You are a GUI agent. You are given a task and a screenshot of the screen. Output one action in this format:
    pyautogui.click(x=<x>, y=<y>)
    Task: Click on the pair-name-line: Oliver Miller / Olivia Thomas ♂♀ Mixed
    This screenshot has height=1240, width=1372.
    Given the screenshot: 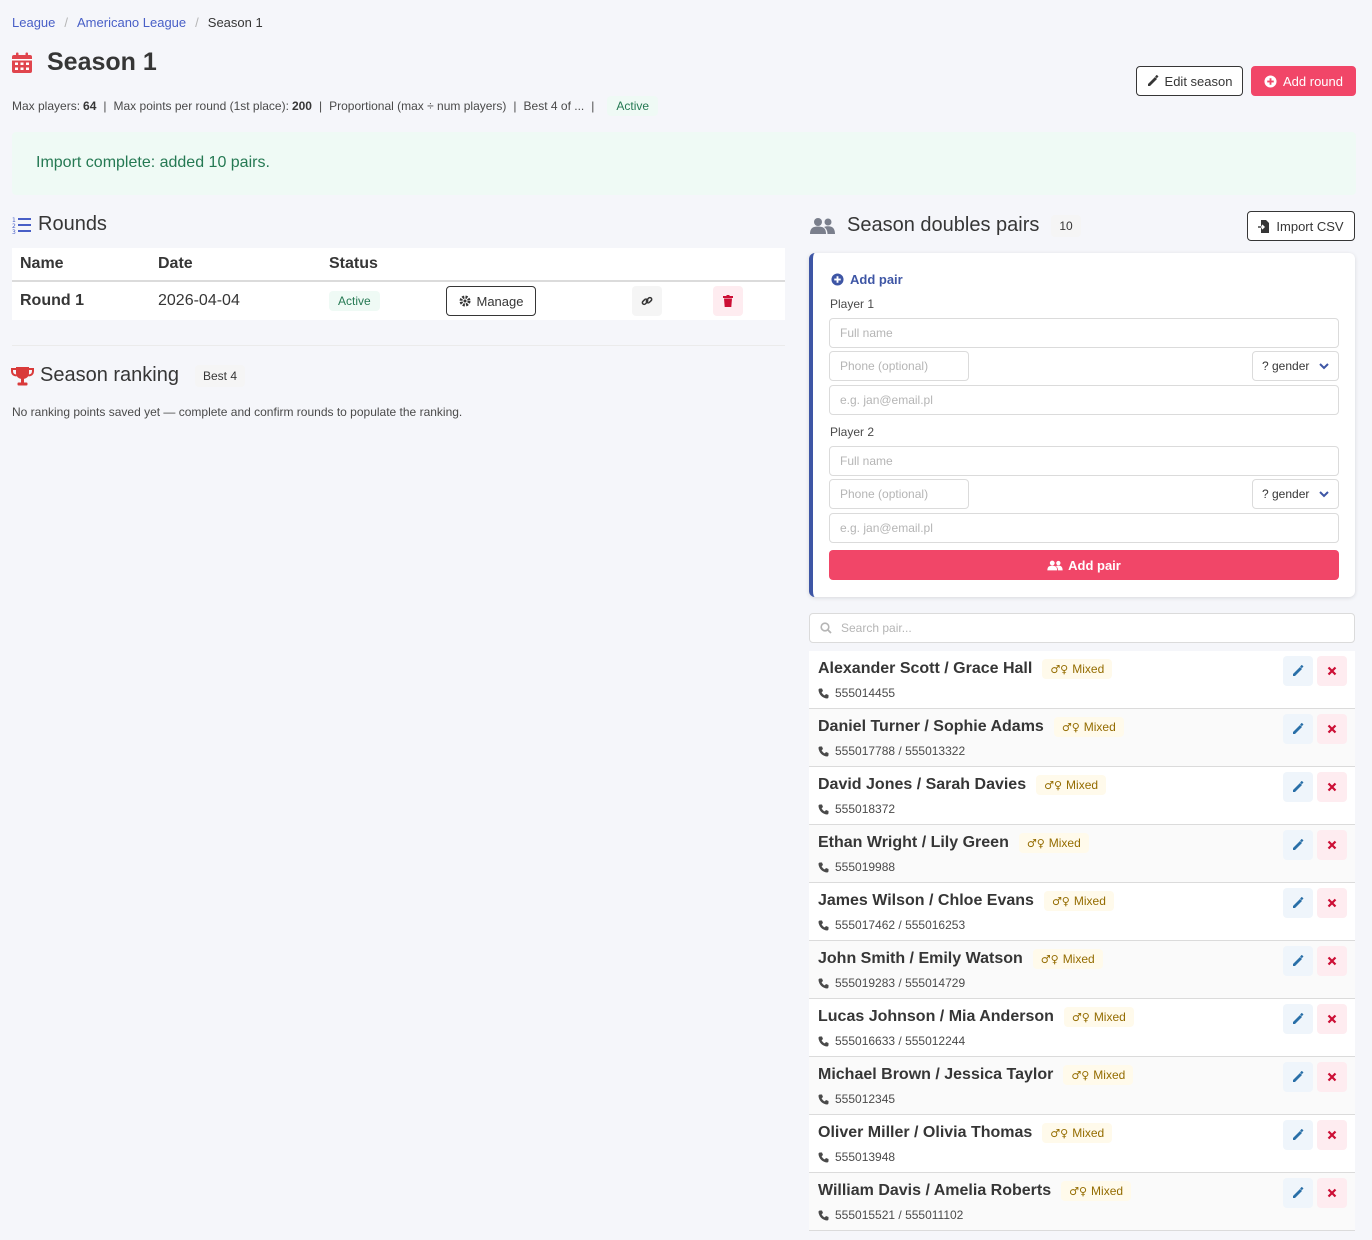 What is the action you would take?
    pyautogui.click(x=965, y=1133)
    